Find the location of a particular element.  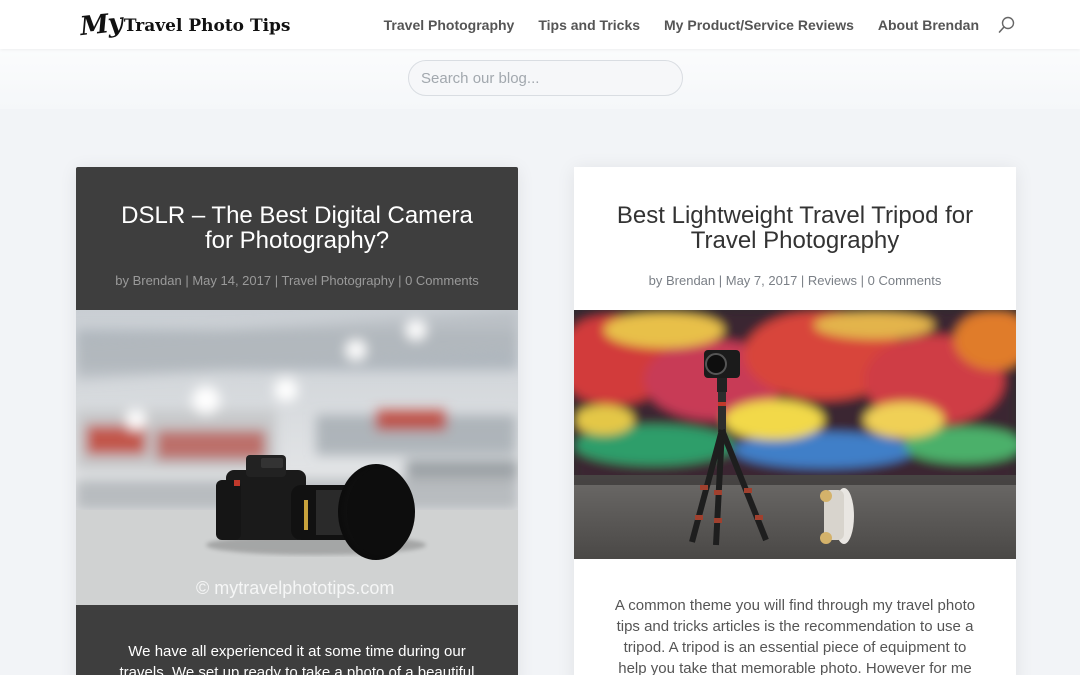

meta-category-link: Reviews is located at coordinates (832, 280).